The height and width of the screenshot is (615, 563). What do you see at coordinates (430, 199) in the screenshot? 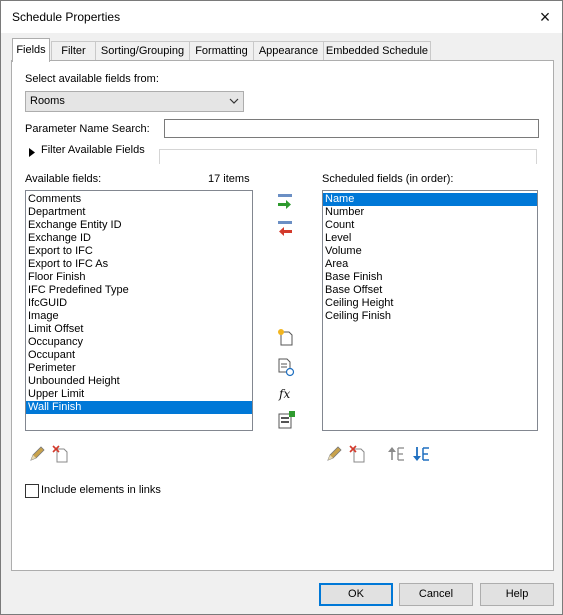
I see `list-item-selected: Name` at bounding box center [430, 199].